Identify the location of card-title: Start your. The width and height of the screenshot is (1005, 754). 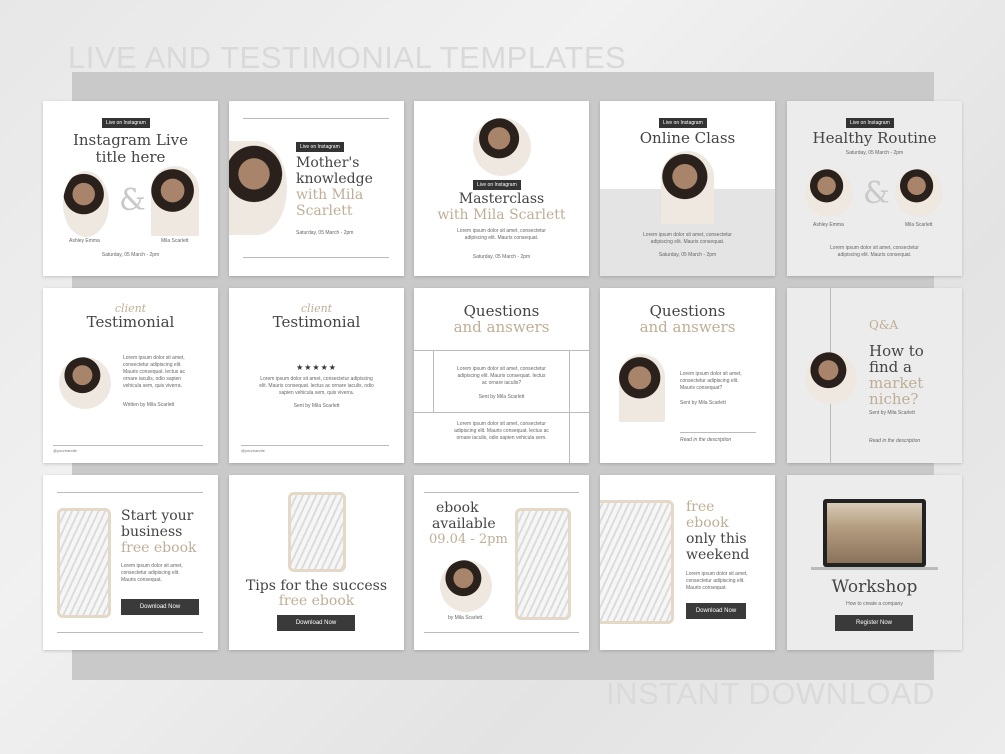
(157, 516).